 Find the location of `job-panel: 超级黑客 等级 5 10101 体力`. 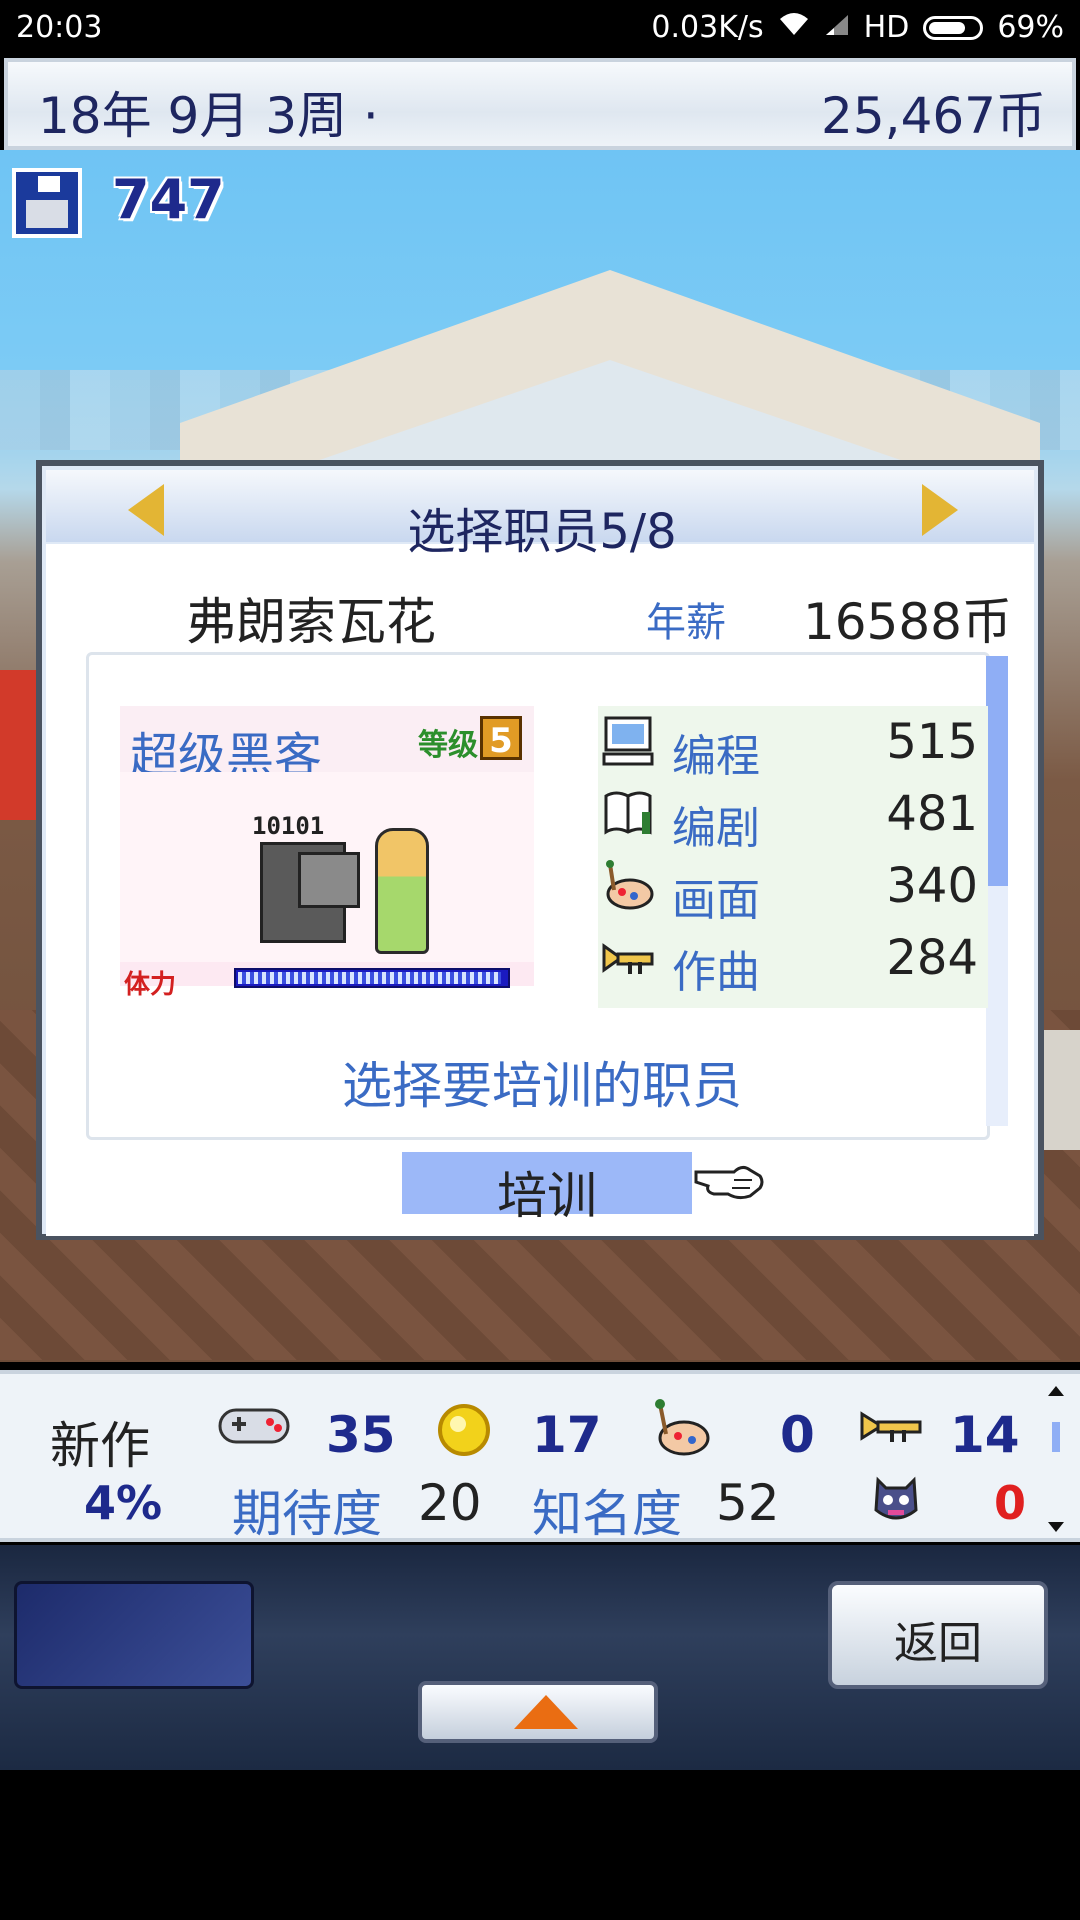

job-panel: 超级黑客 等级 5 10101 体力 is located at coordinates (327, 853).